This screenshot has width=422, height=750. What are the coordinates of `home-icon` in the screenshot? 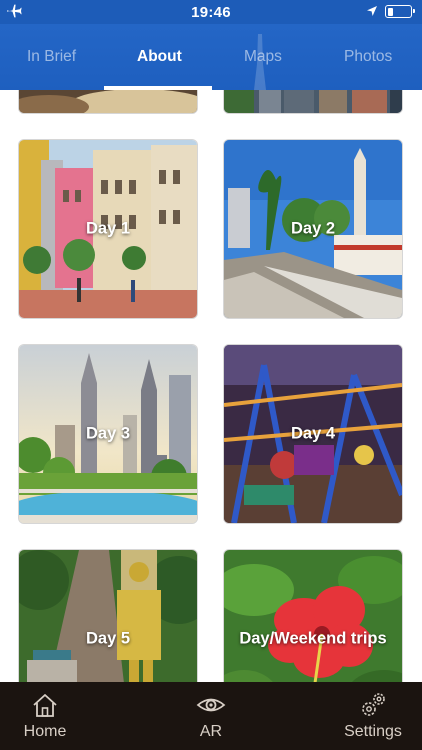 It's located at (45, 705).